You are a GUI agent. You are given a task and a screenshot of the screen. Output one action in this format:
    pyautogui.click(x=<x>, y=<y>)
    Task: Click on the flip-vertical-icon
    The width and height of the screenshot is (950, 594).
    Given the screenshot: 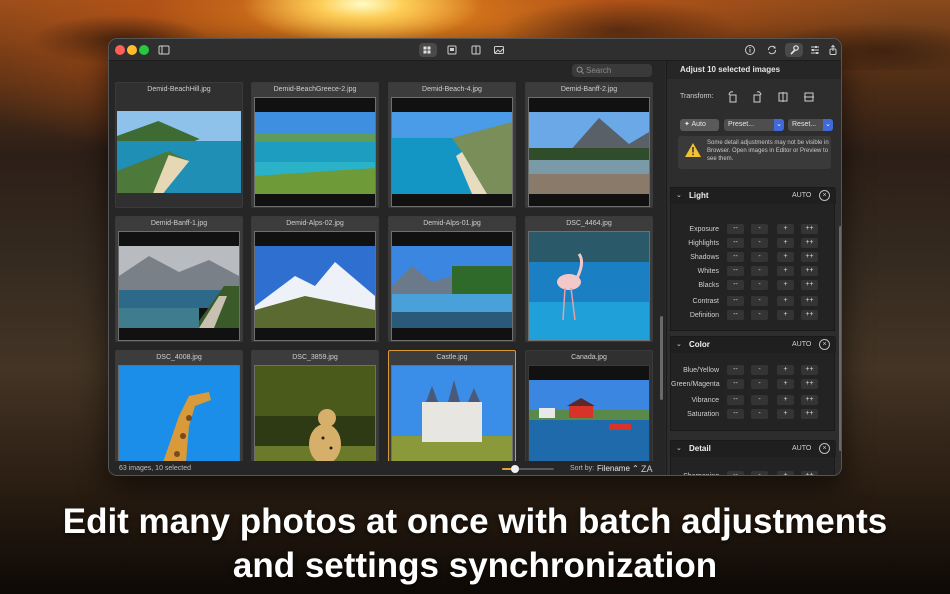 What is the action you would take?
    pyautogui.click(x=809, y=97)
    